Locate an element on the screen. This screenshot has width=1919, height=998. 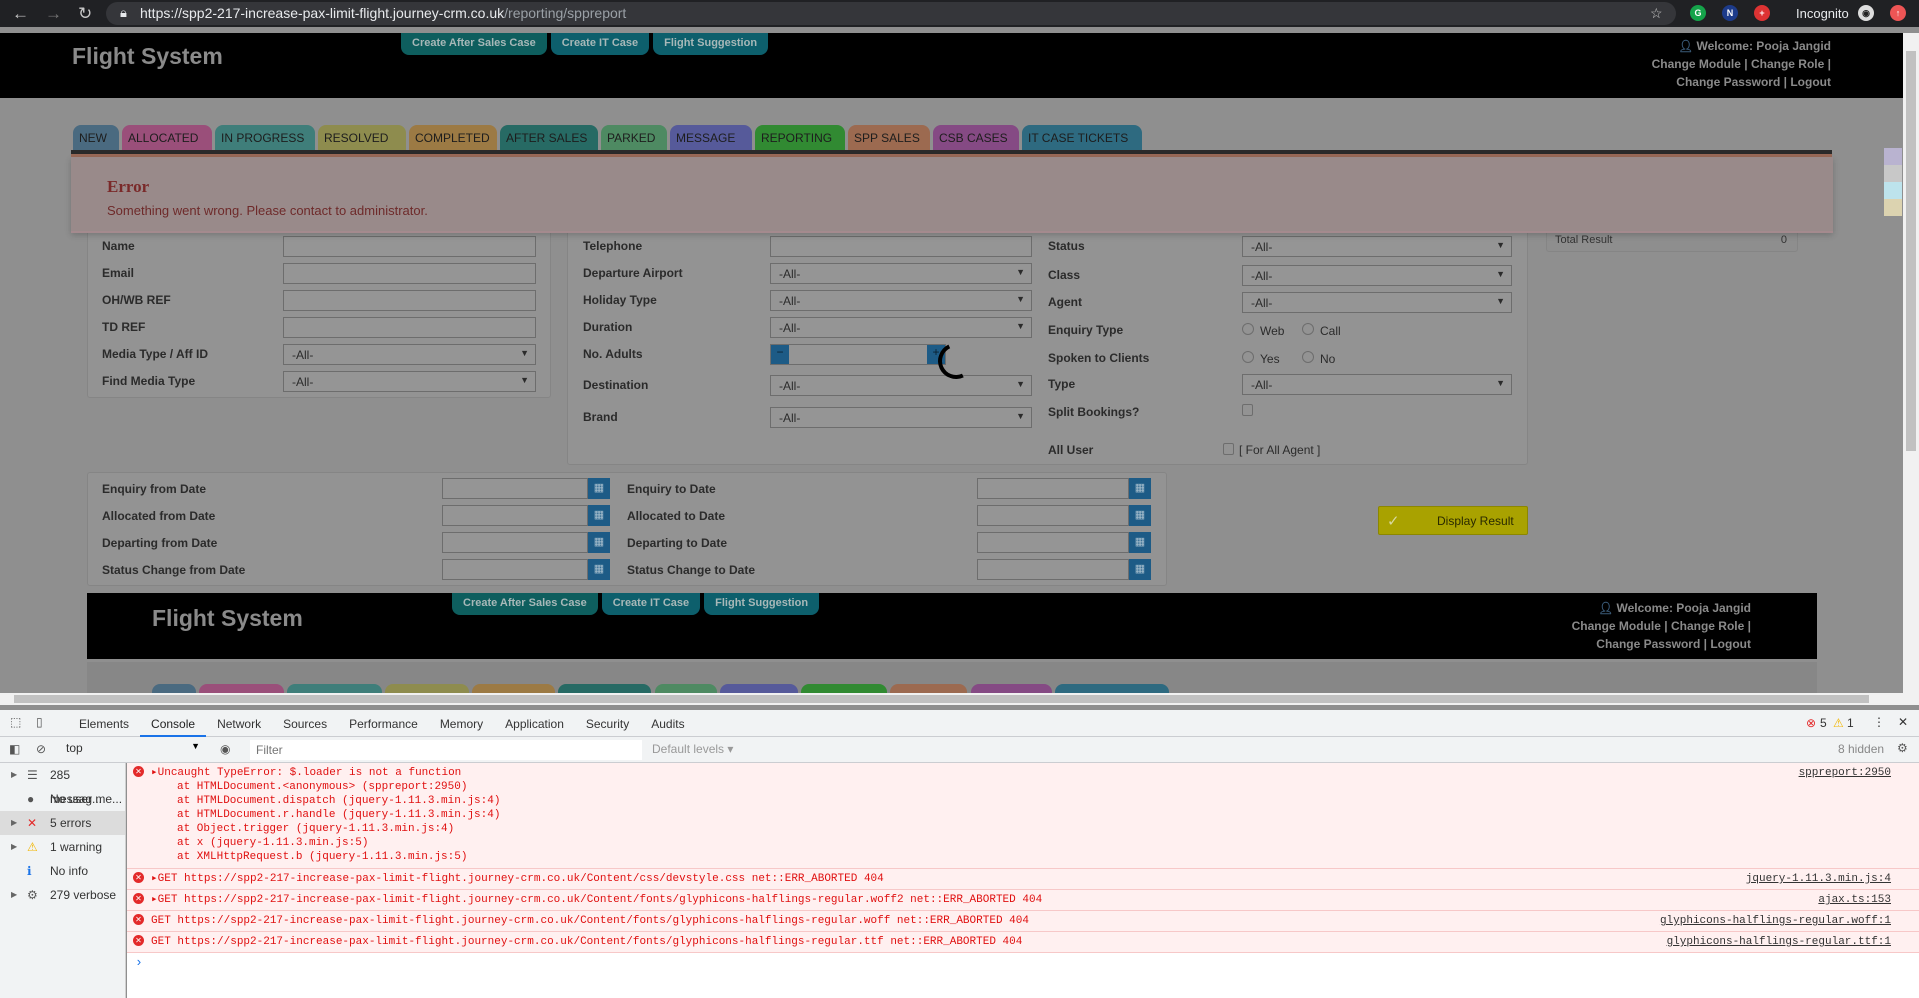
devtools-tab-network: Network is located at coordinates (239, 723).